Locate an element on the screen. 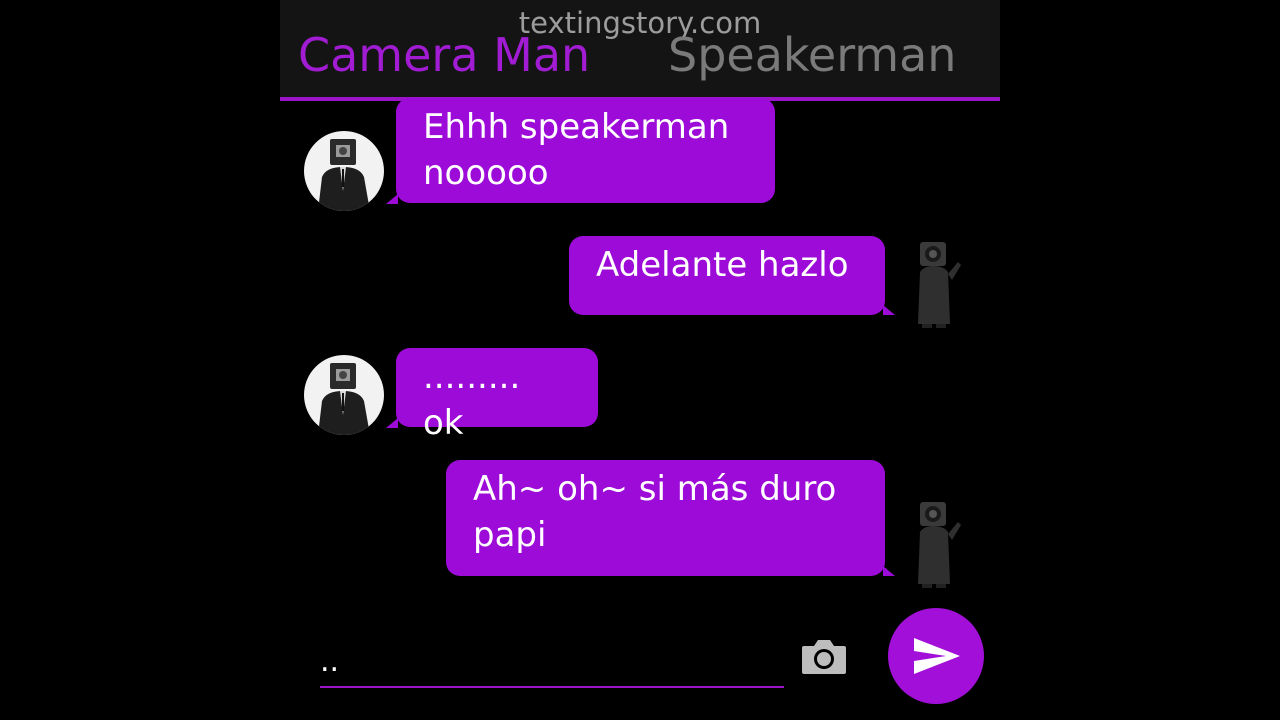  message-bubble-sent: Ah~ oh~ si más duro papi is located at coordinates (665, 518).